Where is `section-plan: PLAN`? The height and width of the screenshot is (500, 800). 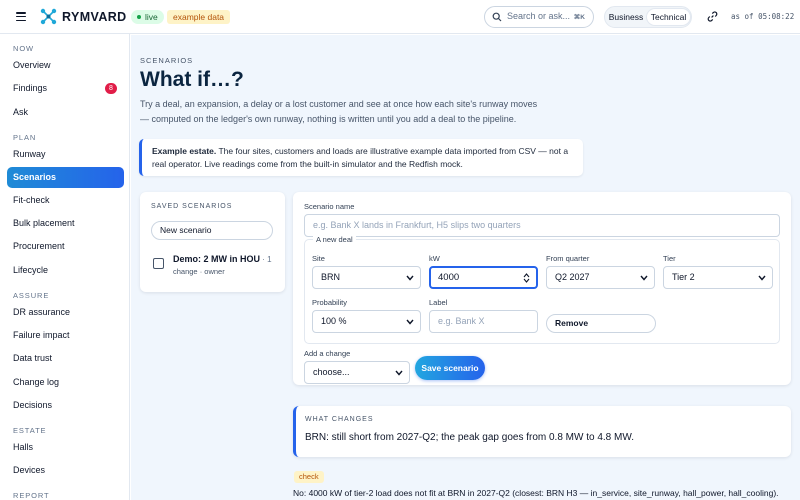 section-plan: PLAN is located at coordinates (25, 137).